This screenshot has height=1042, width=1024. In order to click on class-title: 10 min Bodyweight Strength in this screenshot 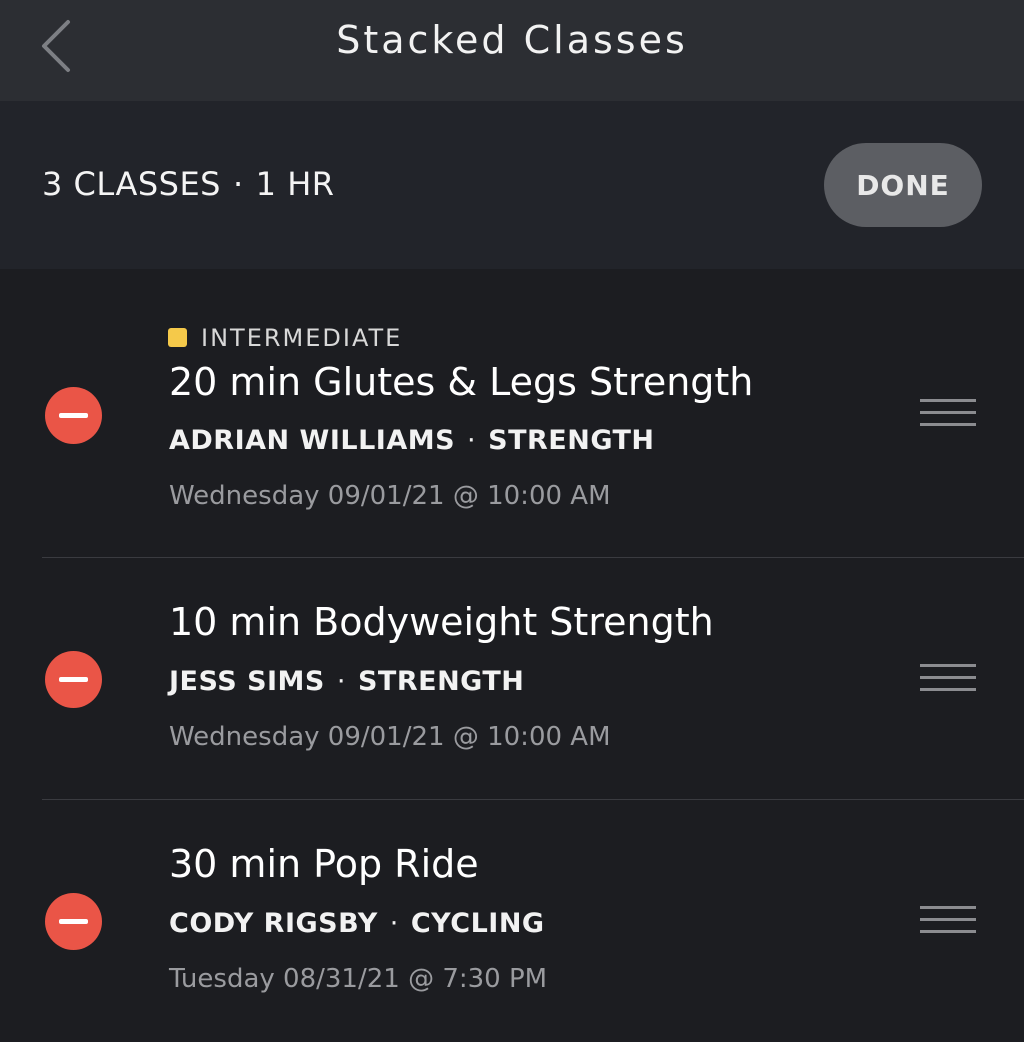, I will do `click(441, 622)`.